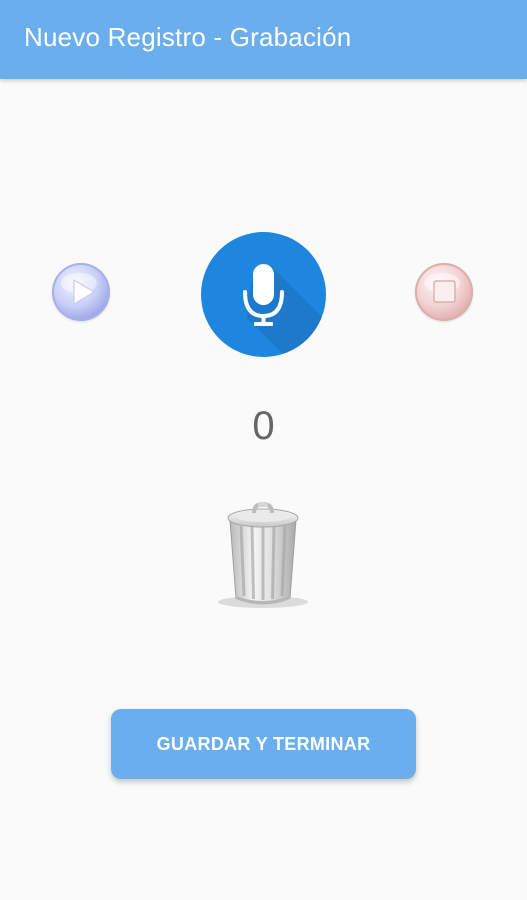 The height and width of the screenshot is (900, 527). I want to click on save-and-finish-button: GUARDAR Y TERMINAR, so click(263, 744).